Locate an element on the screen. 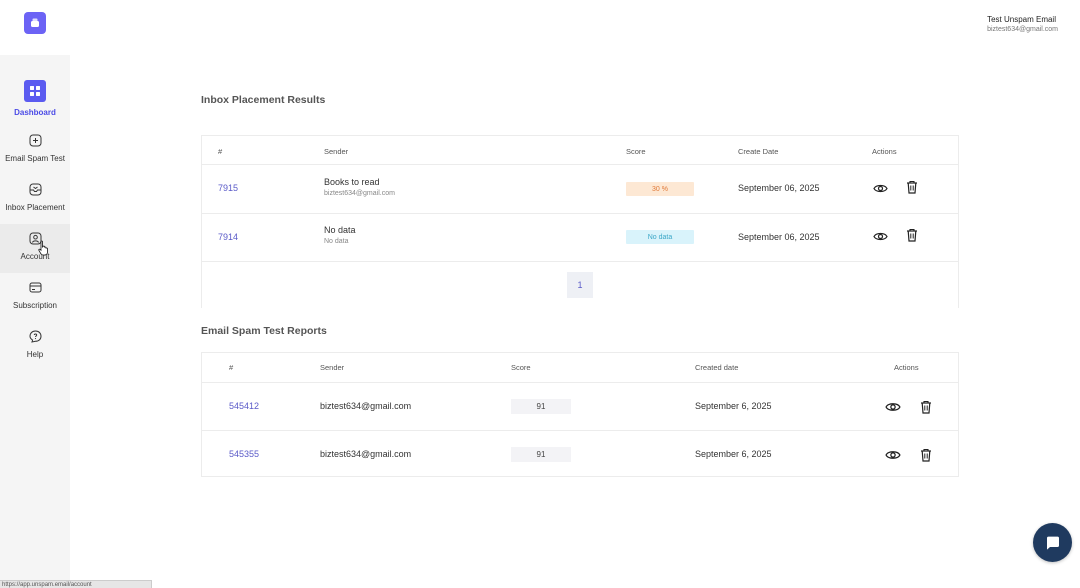  plus-square-icon is located at coordinates (35, 140).